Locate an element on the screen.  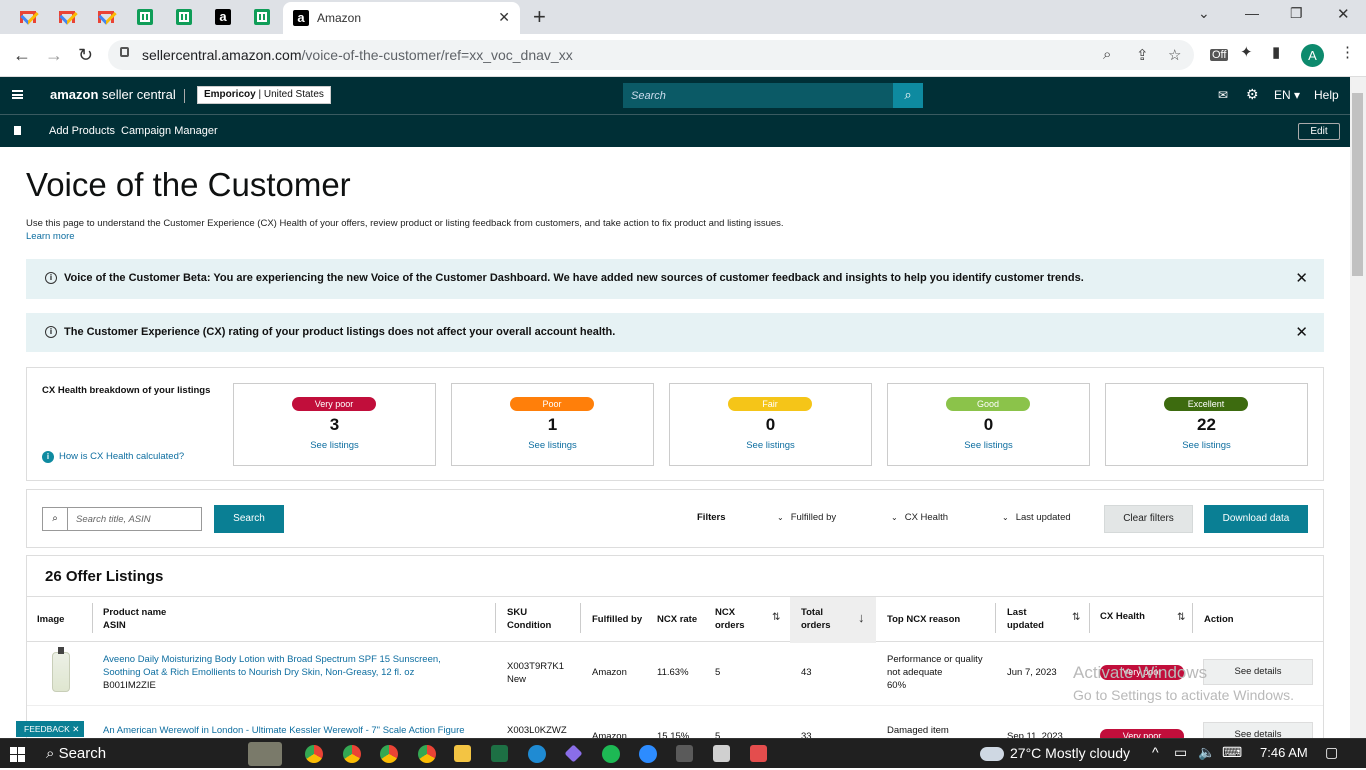
search-button: Search is located at coordinates (249, 519).